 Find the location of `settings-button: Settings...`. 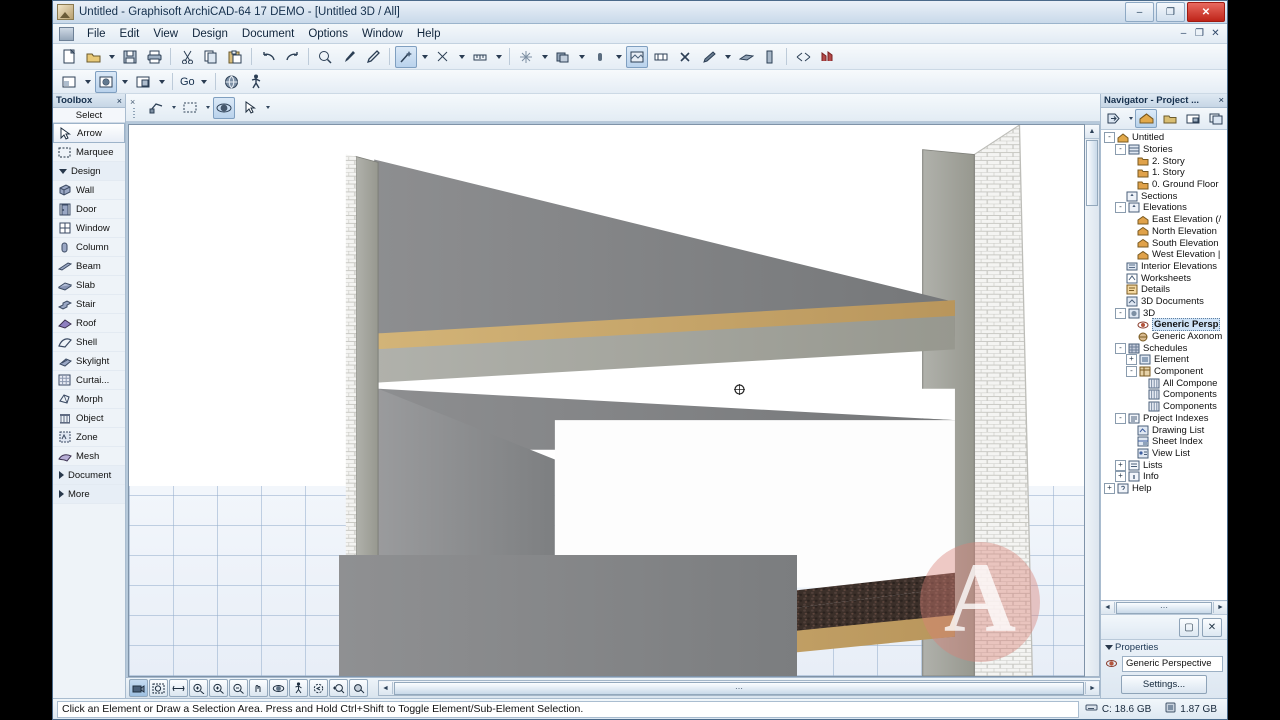

settings-button: Settings... is located at coordinates (1164, 684).